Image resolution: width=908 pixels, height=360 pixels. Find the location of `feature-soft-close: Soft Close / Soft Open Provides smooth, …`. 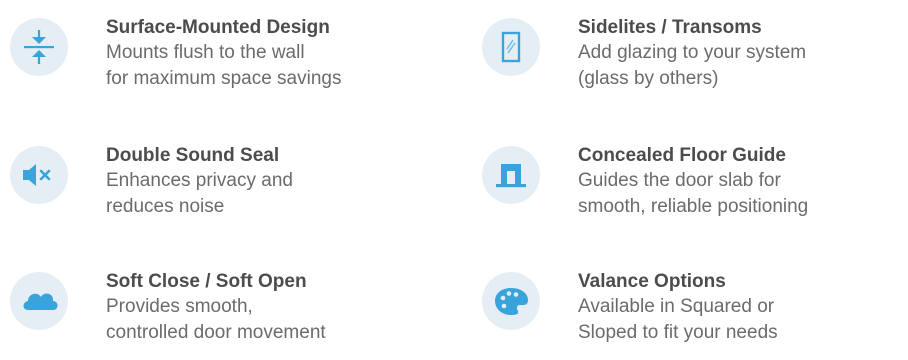

feature-soft-close: Soft Close / Soft Open Provides smooth, … is located at coordinates (230, 310).